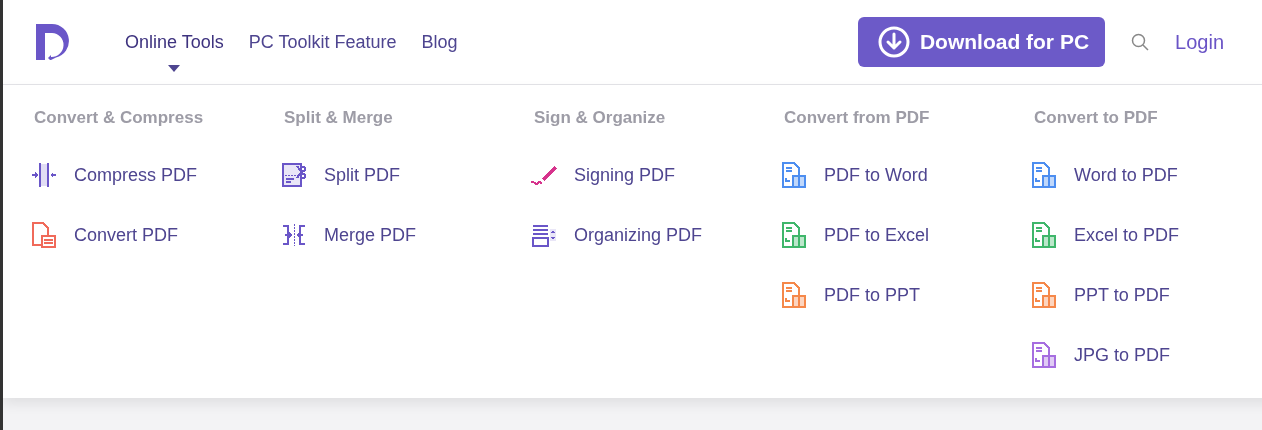 This screenshot has height=430, width=1262. Describe the element at coordinates (850, 295) in the screenshot. I see `menu-item: PDF to PPT` at that location.